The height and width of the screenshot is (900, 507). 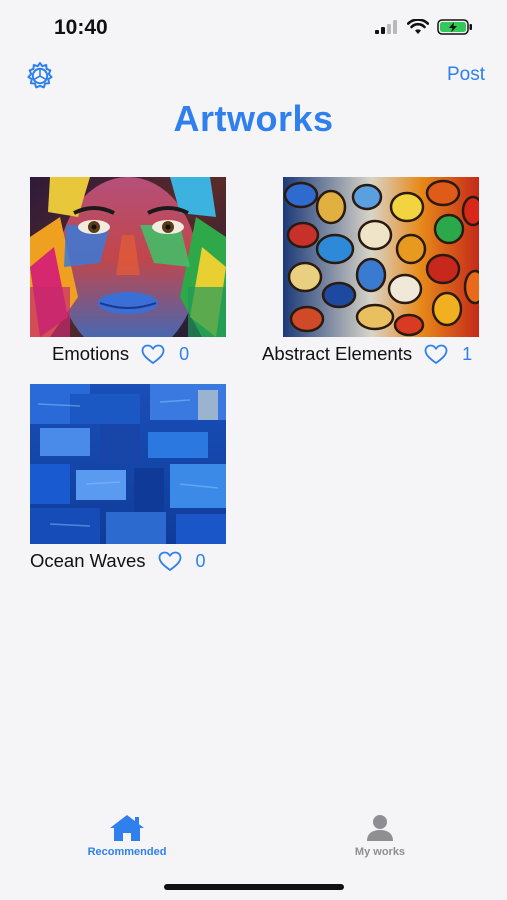 I want to click on artwork-card-ocean-waves: Ocean Waves 0, so click(x=128, y=477).